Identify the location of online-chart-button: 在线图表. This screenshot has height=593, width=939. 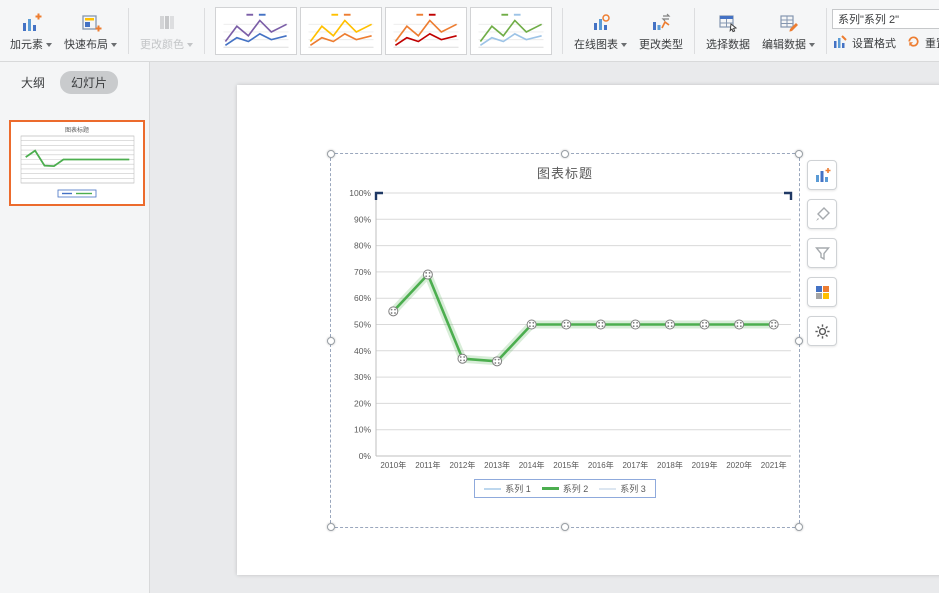
(600, 31).